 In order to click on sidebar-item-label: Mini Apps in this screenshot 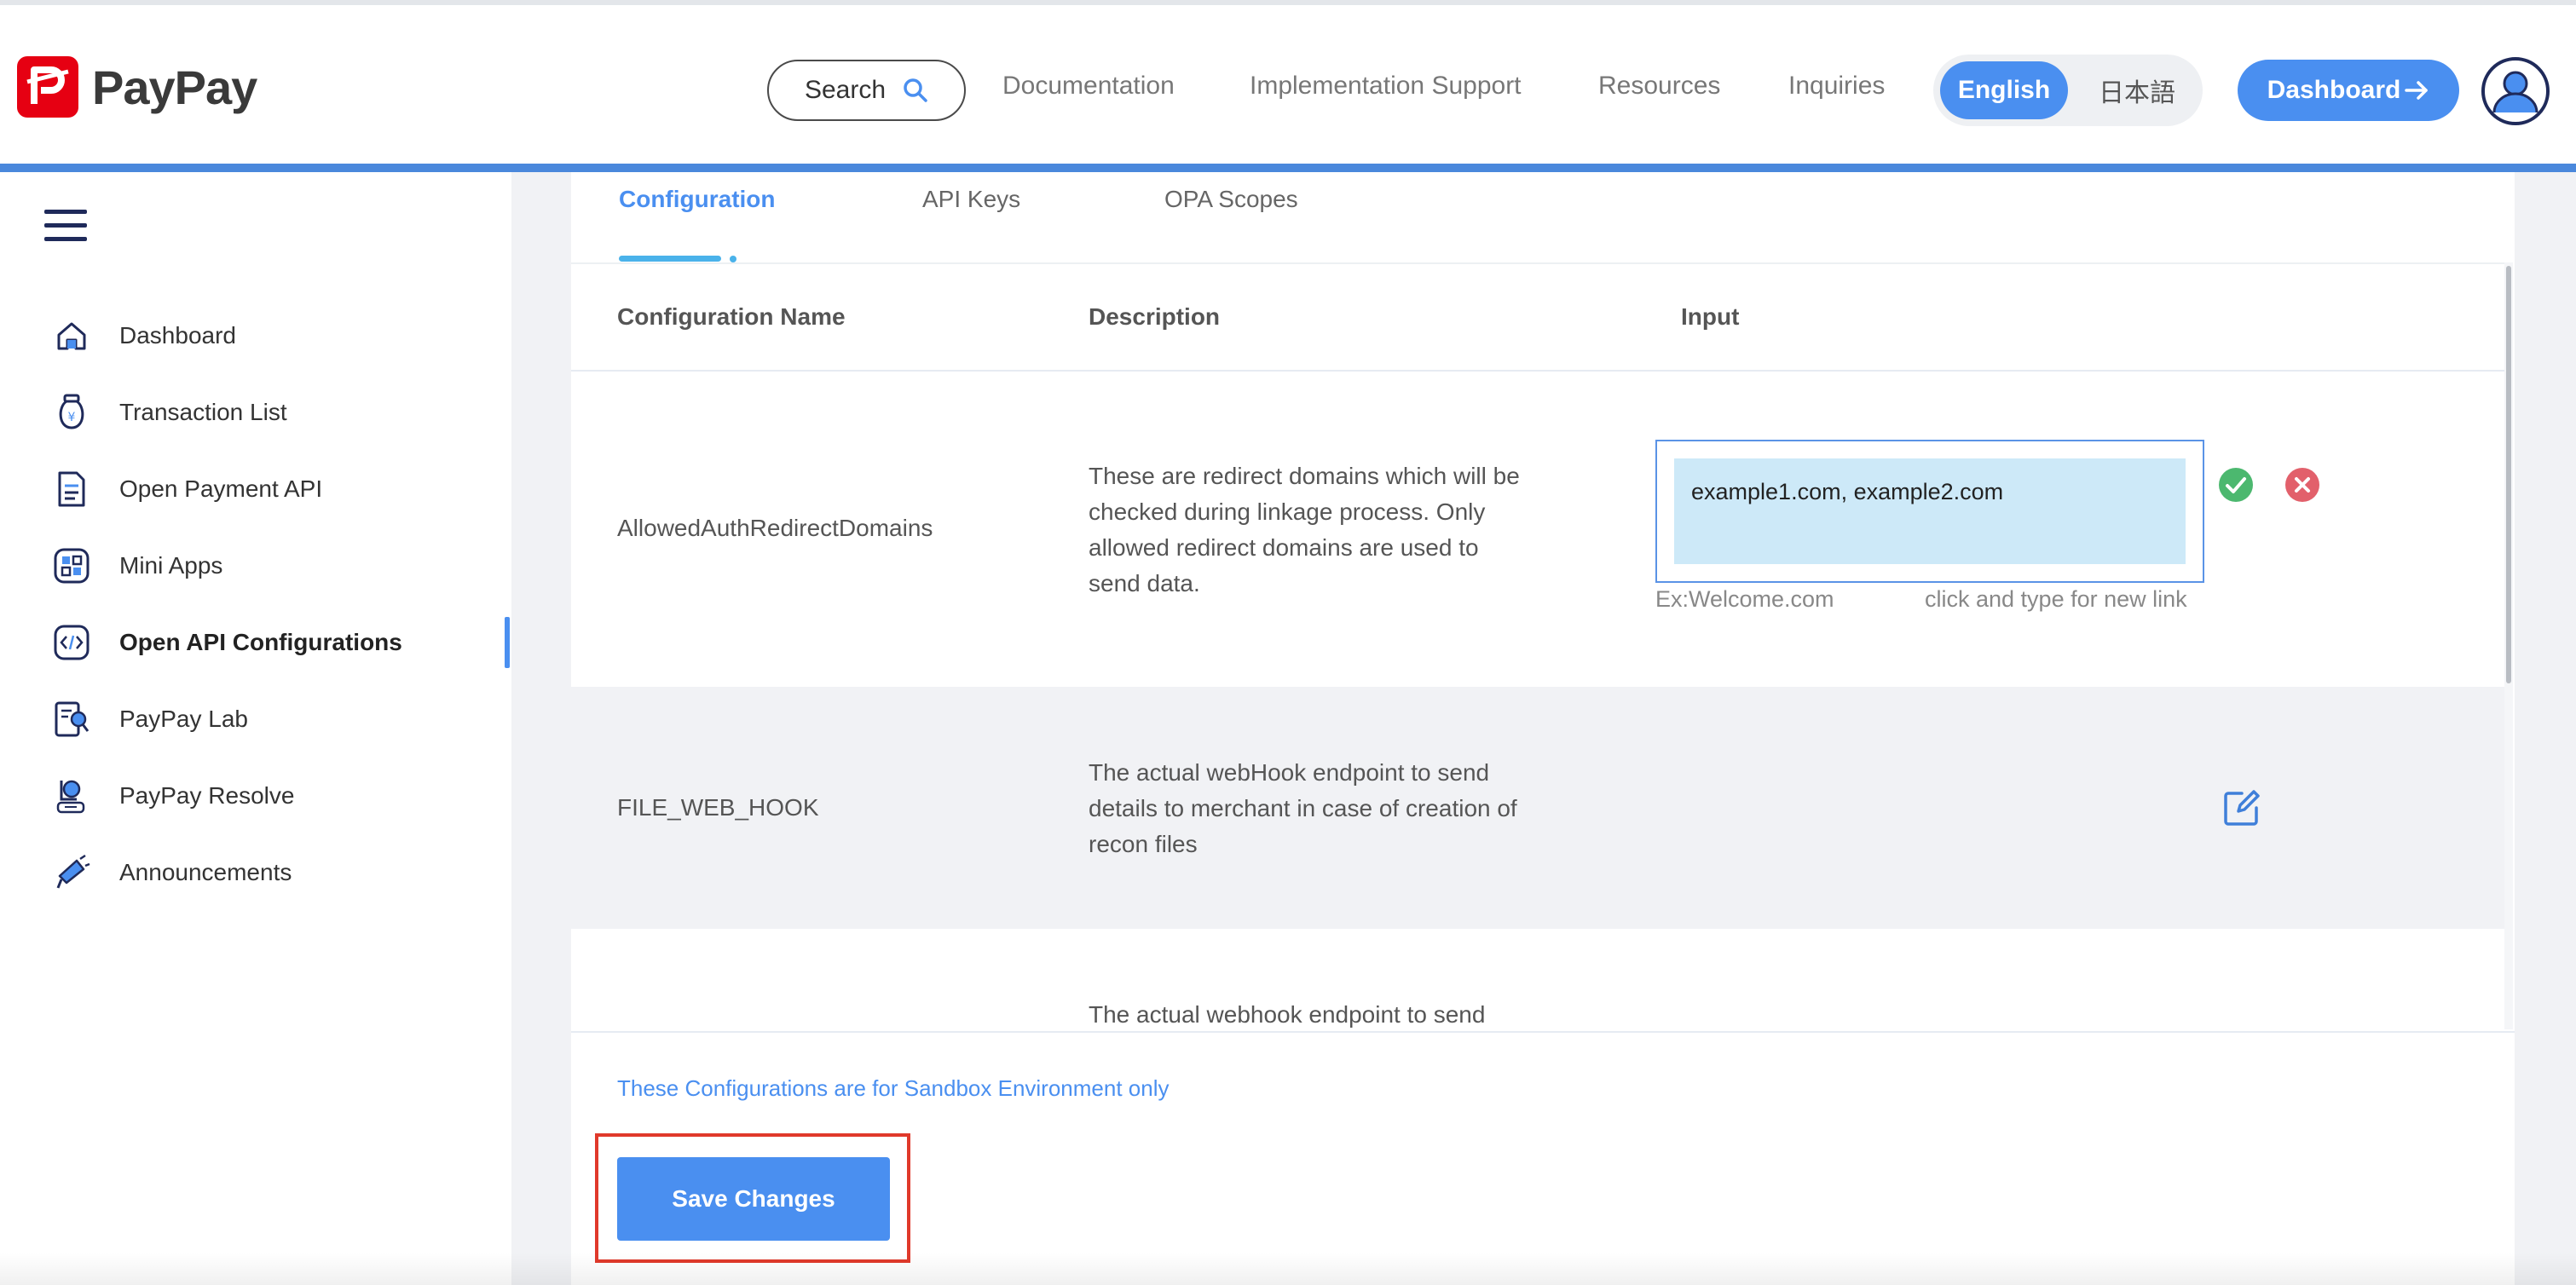, I will do `click(171, 566)`.